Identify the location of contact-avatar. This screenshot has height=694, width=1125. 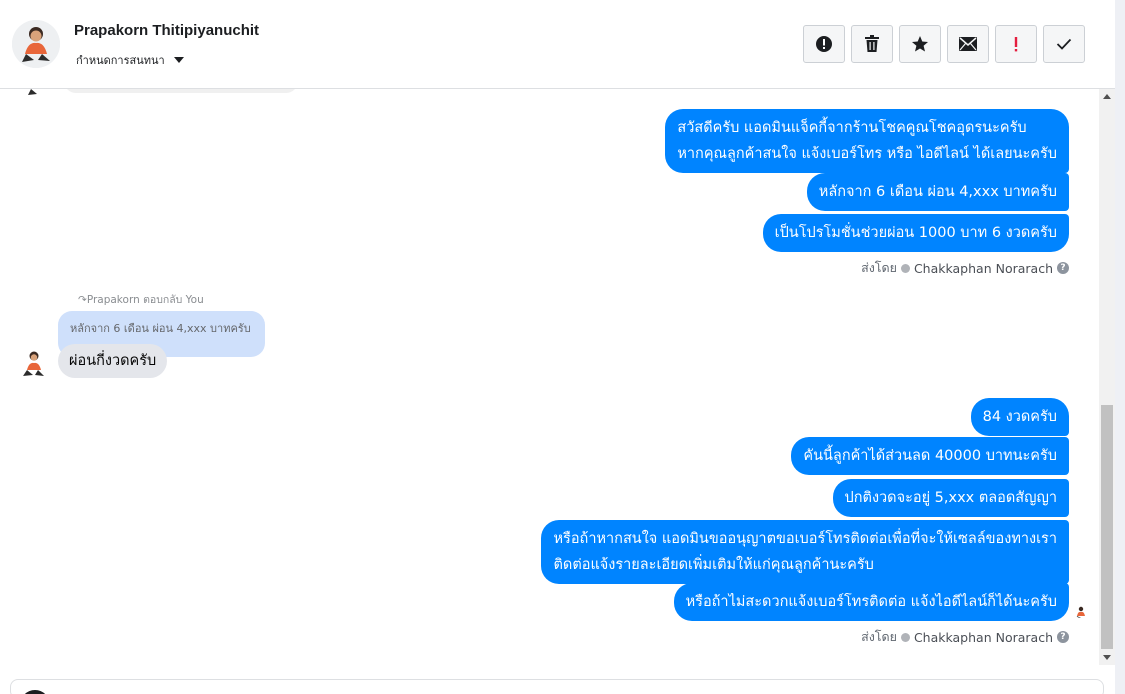
(36, 44).